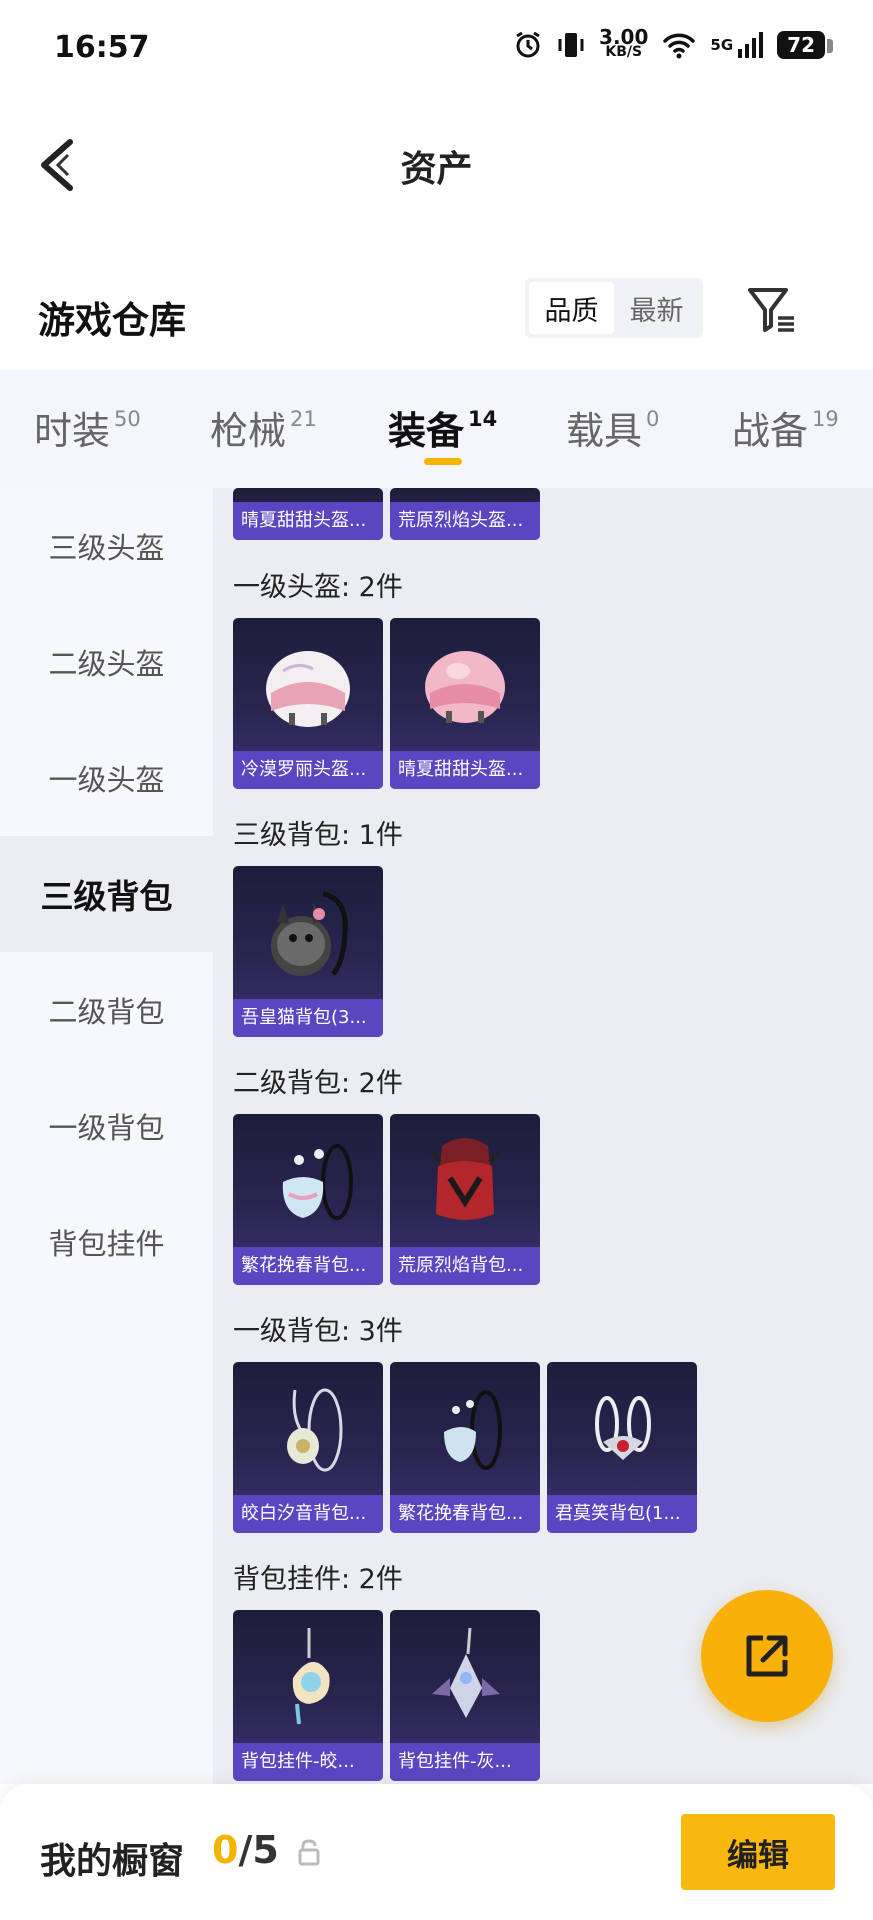 Image resolution: width=873 pixels, height=1920 pixels. Describe the element at coordinates (805, 45) in the screenshot. I see `battery-indicator: 72` at that location.